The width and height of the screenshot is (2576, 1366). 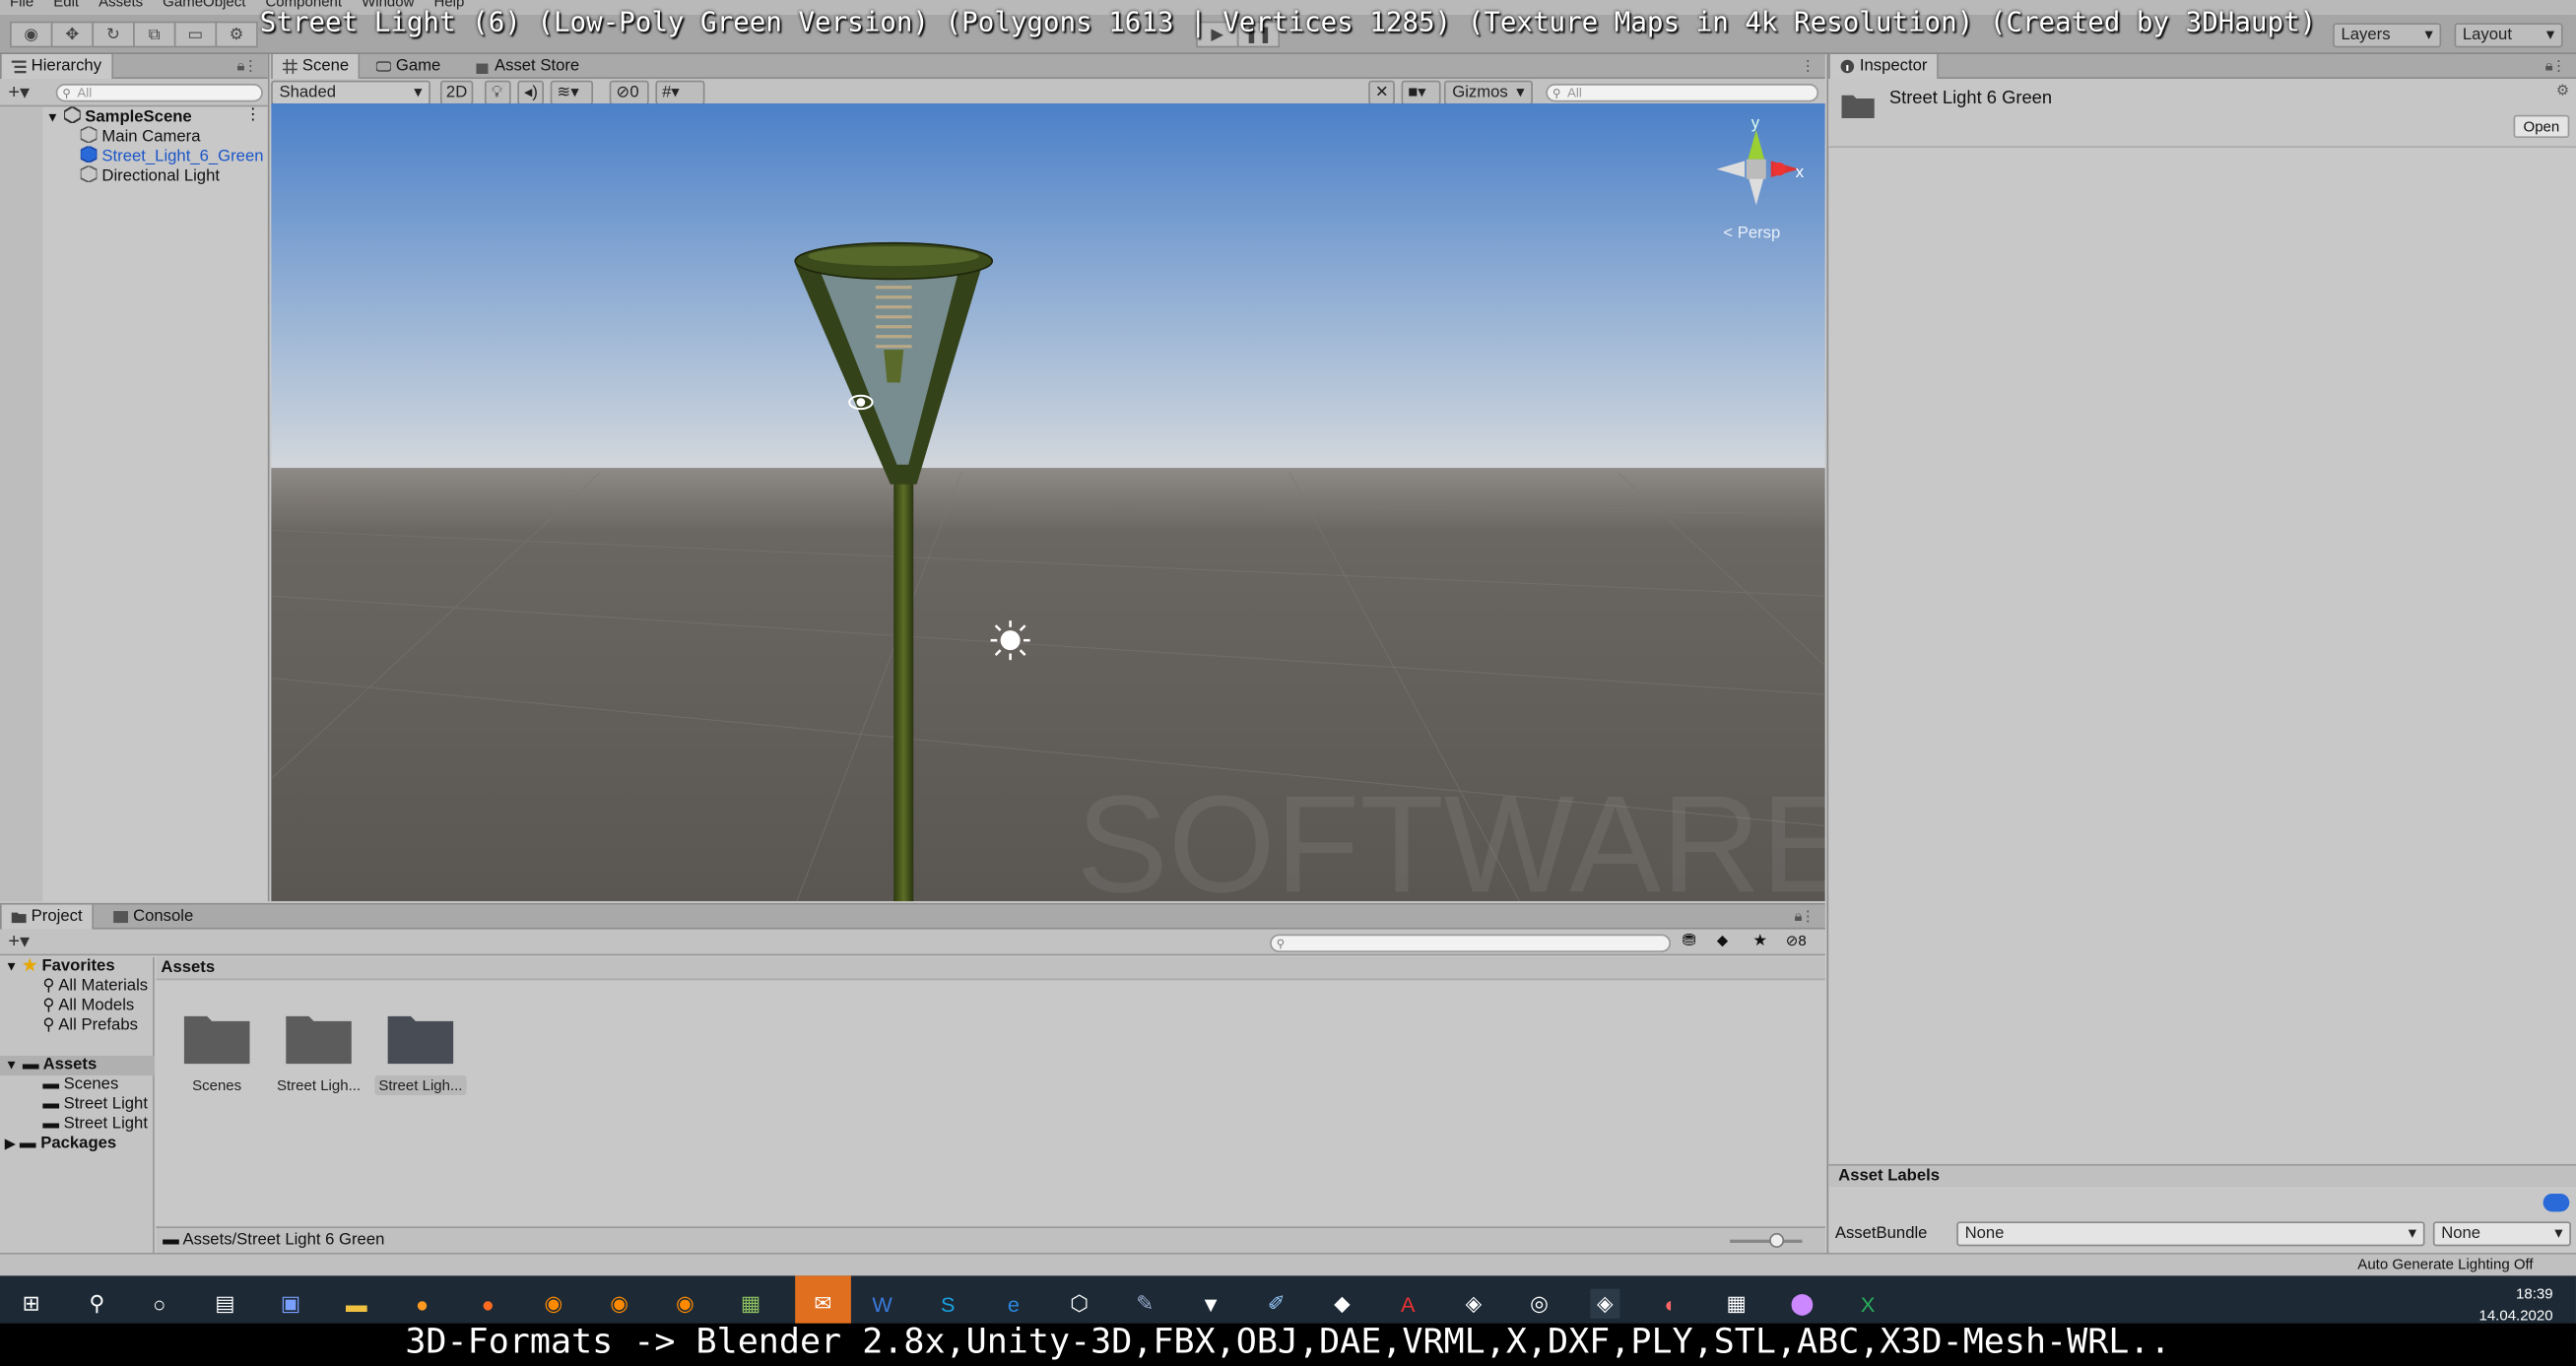 I want to click on assets-scenes-folder: ▬ Scenes, so click(x=80, y=1085).